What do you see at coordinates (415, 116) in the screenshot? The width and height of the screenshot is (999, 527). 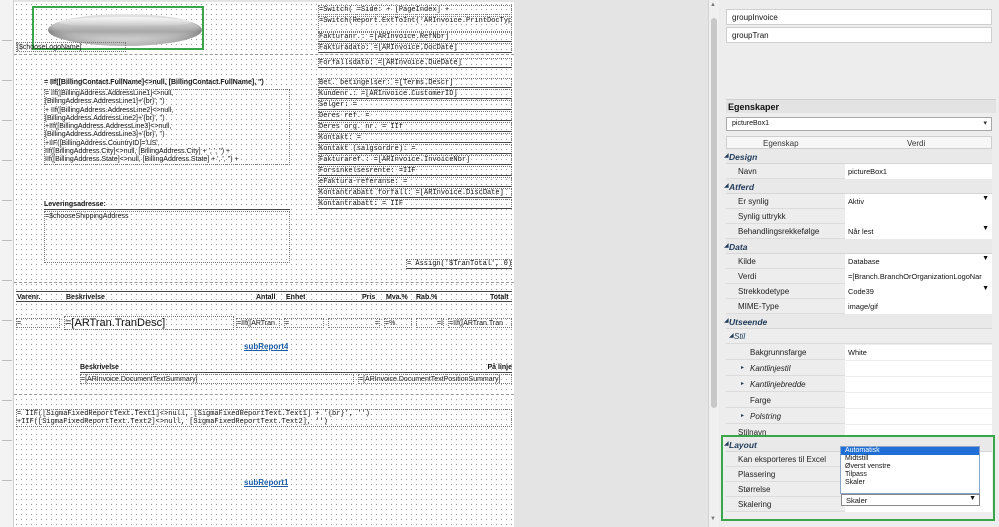 I see `info-field-your-ref: Deres ref. =` at bounding box center [415, 116].